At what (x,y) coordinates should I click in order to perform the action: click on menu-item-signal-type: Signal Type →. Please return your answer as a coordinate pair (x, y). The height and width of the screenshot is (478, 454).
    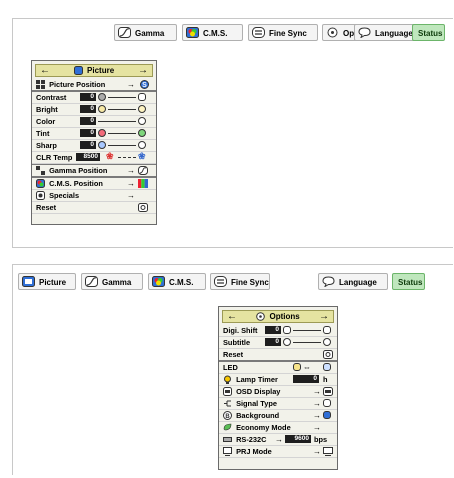
    Looking at the image, I should click on (278, 404).